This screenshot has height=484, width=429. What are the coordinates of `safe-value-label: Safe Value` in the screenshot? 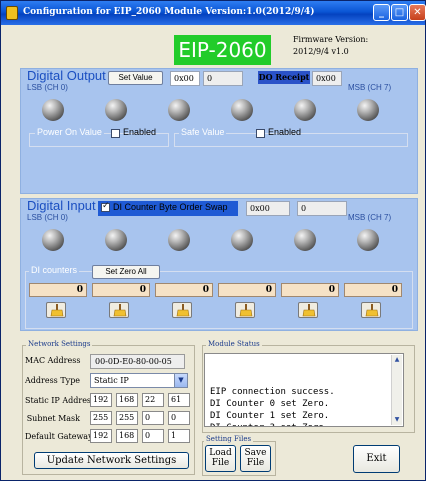 It's located at (203, 132).